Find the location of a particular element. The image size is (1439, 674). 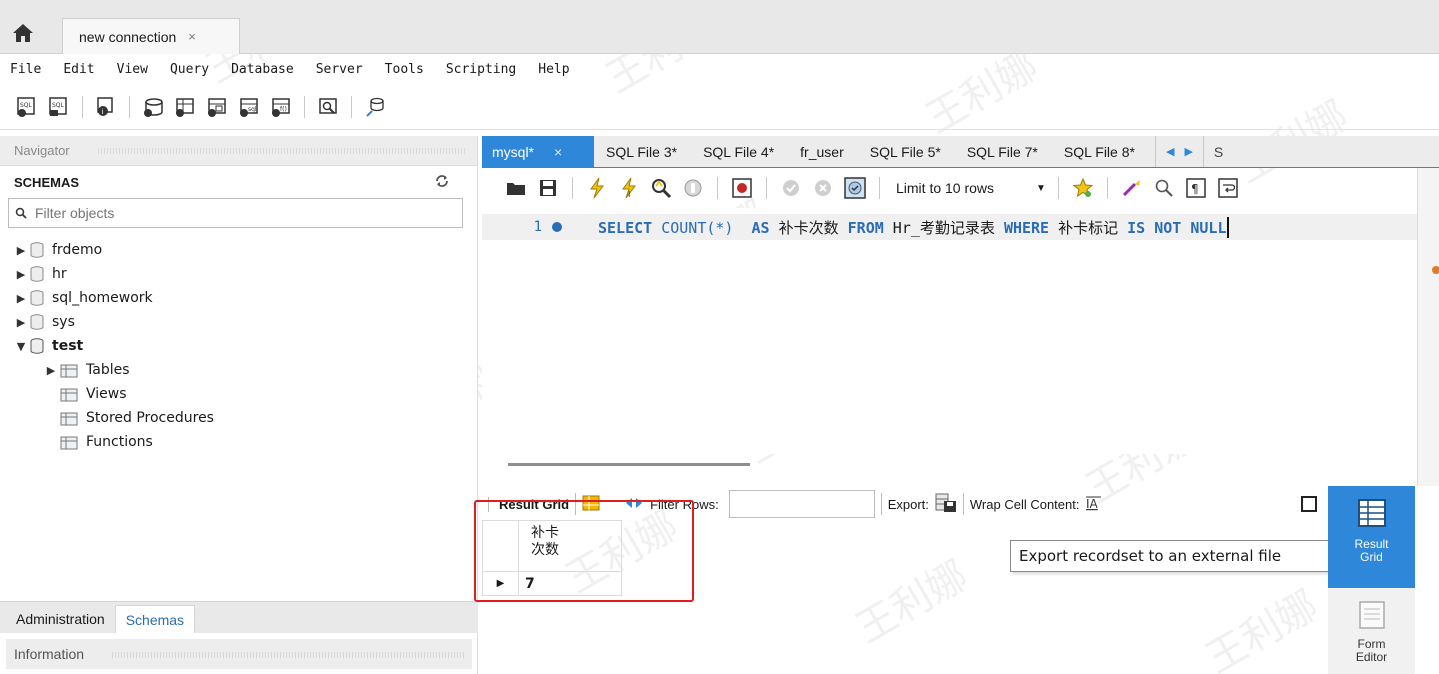

tree-item-functions: Functions is located at coordinates (238, 442).